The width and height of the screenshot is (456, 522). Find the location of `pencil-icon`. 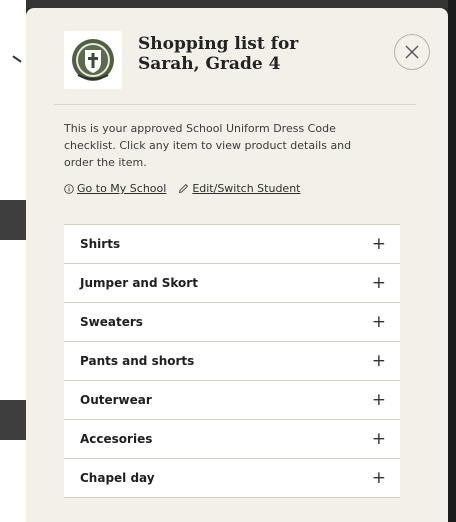

pencil-icon is located at coordinates (184, 188).